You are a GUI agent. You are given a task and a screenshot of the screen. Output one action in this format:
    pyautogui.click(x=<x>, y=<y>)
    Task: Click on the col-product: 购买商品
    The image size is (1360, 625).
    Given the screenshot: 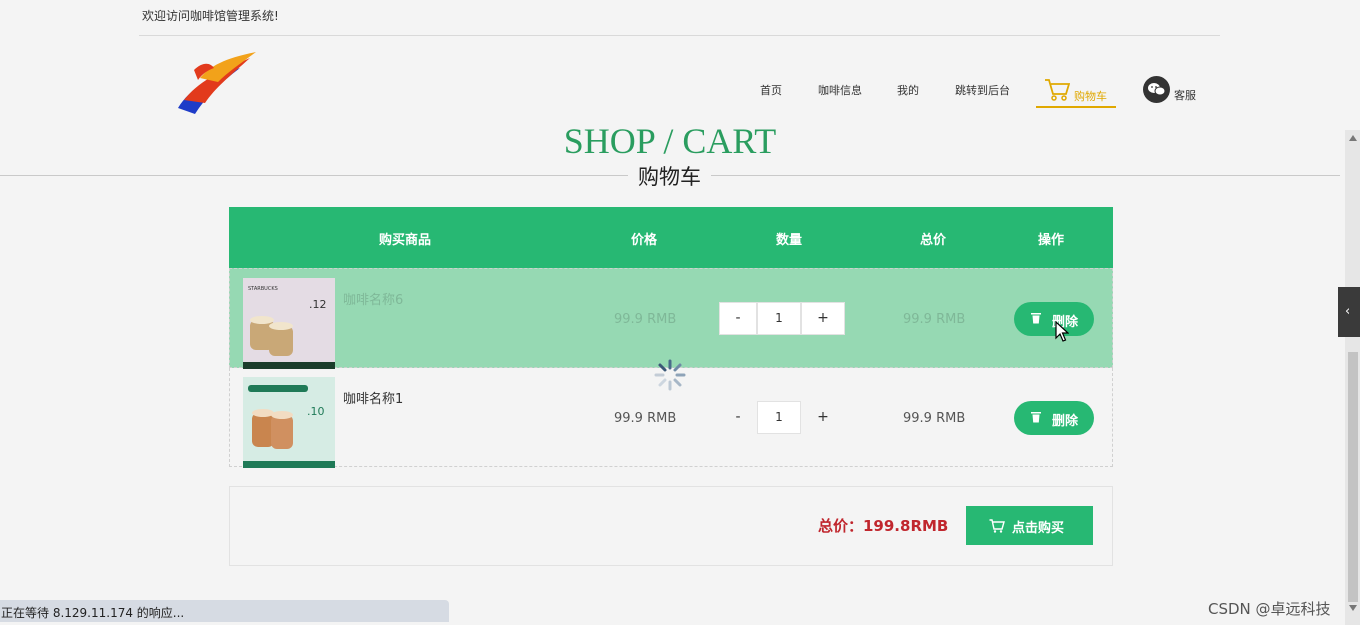 What is the action you would take?
    pyautogui.click(x=405, y=240)
    